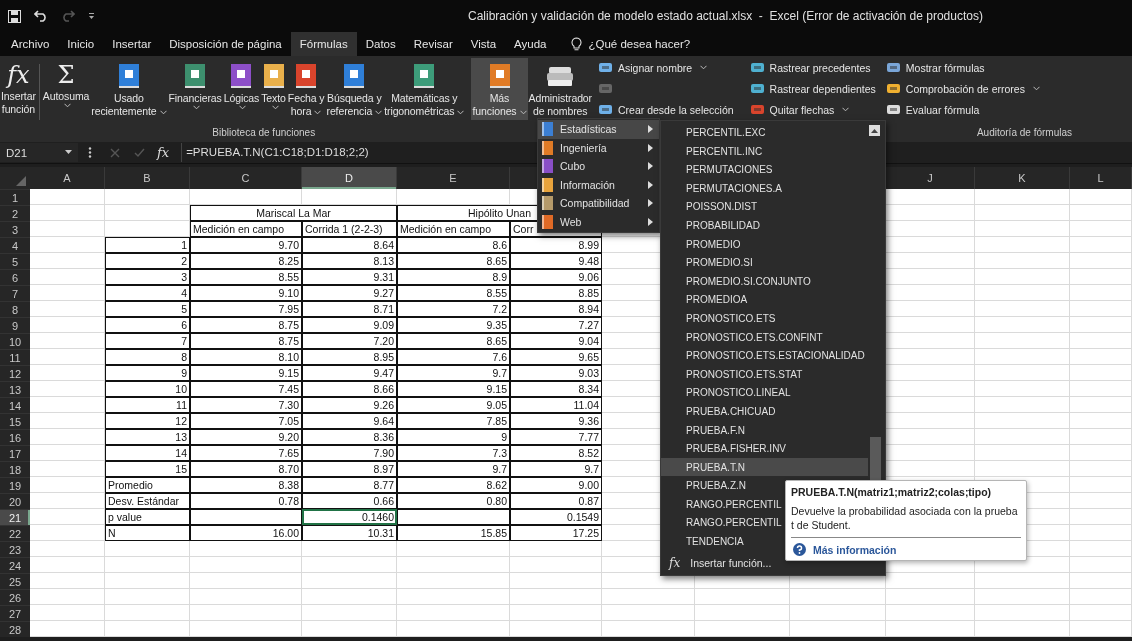  Describe the element at coordinates (764, 430) in the screenshot. I see `menu-item: PRUEBA.F.N` at that location.